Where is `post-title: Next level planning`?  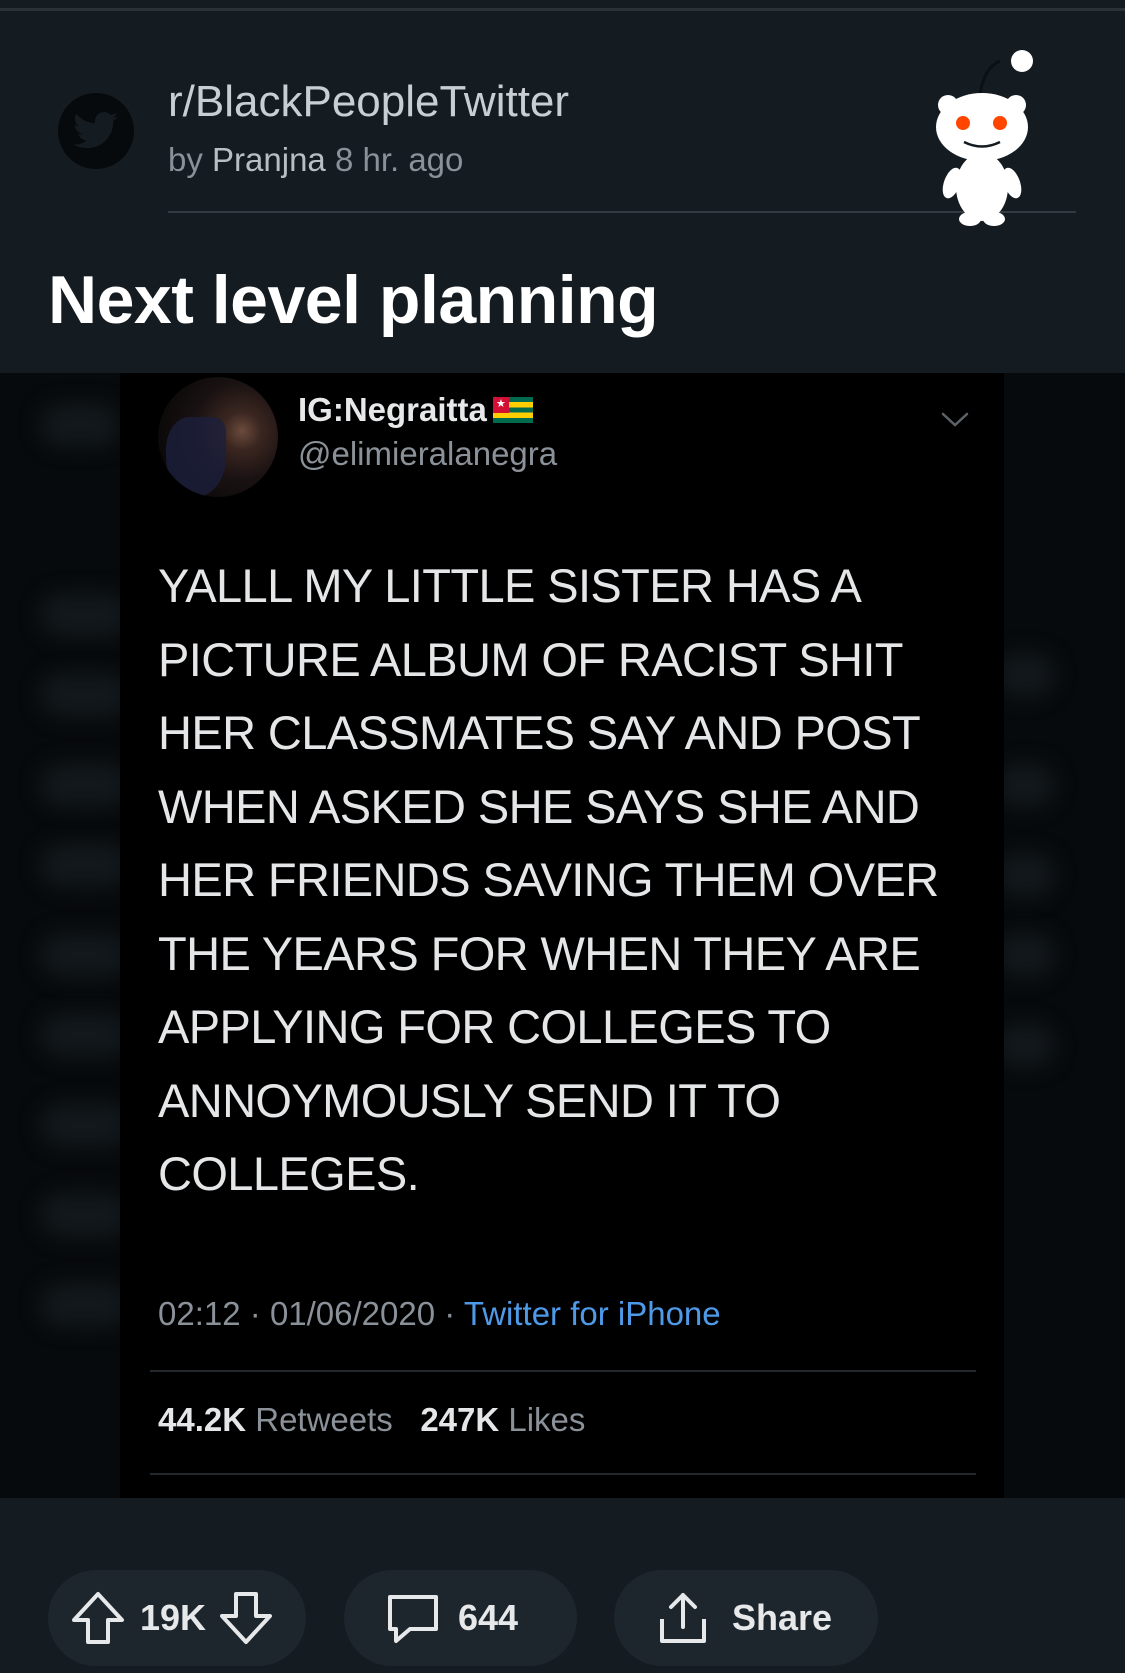 post-title: Next level planning is located at coordinates (353, 300).